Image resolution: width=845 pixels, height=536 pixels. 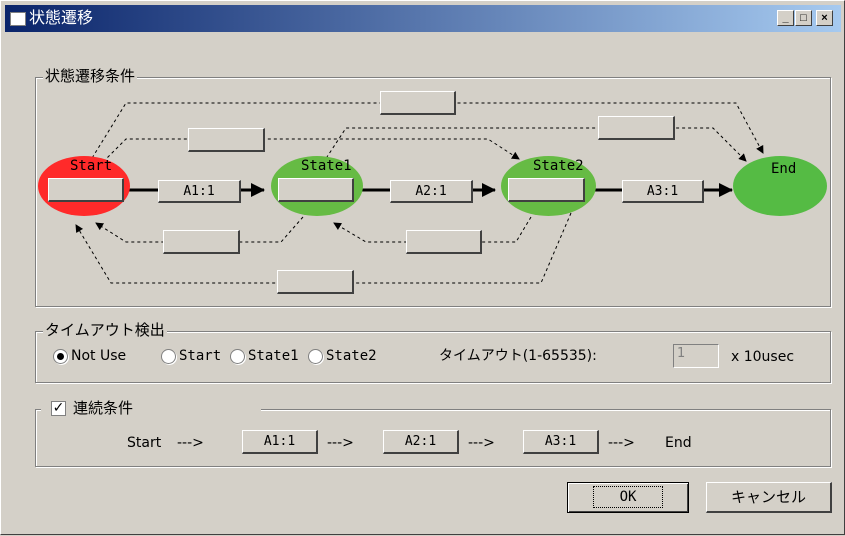 What do you see at coordinates (168, 356) in the screenshot?
I see `radio-start` at bounding box center [168, 356].